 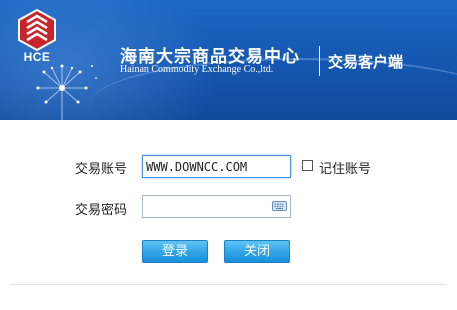 What do you see at coordinates (66, 92) in the screenshot?
I see `dandelion-icon` at bounding box center [66, 92].